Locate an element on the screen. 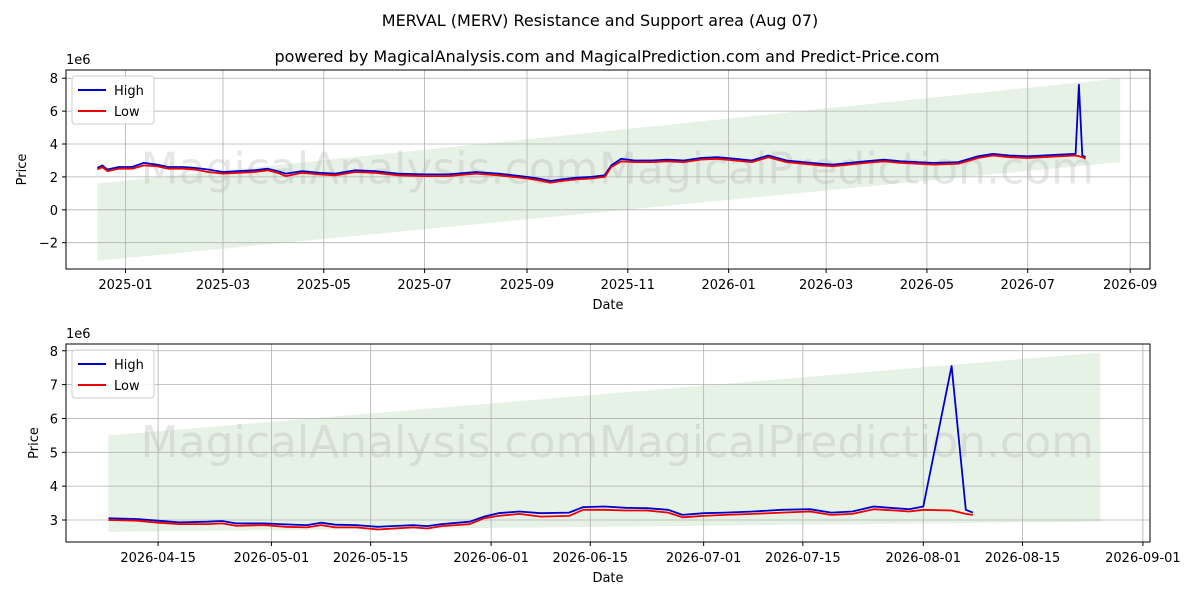 The image size is (1200, 600). x-tick-label: 2026-06-15 is located at coordinates (591, 558).